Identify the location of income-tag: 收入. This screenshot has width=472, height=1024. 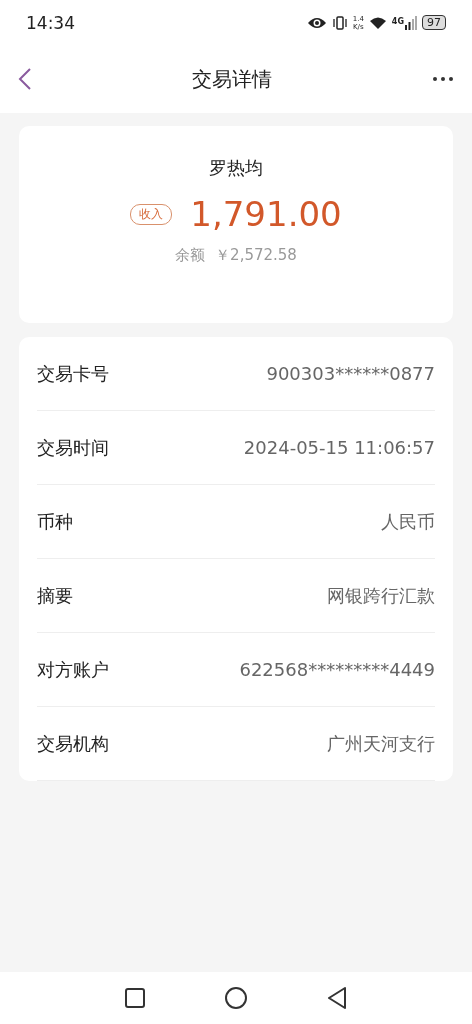
(151, 214).